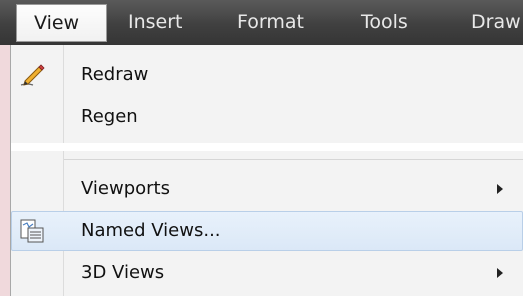  I want to click on menu-item-viewports-label: Viewports, so click(125, 188).